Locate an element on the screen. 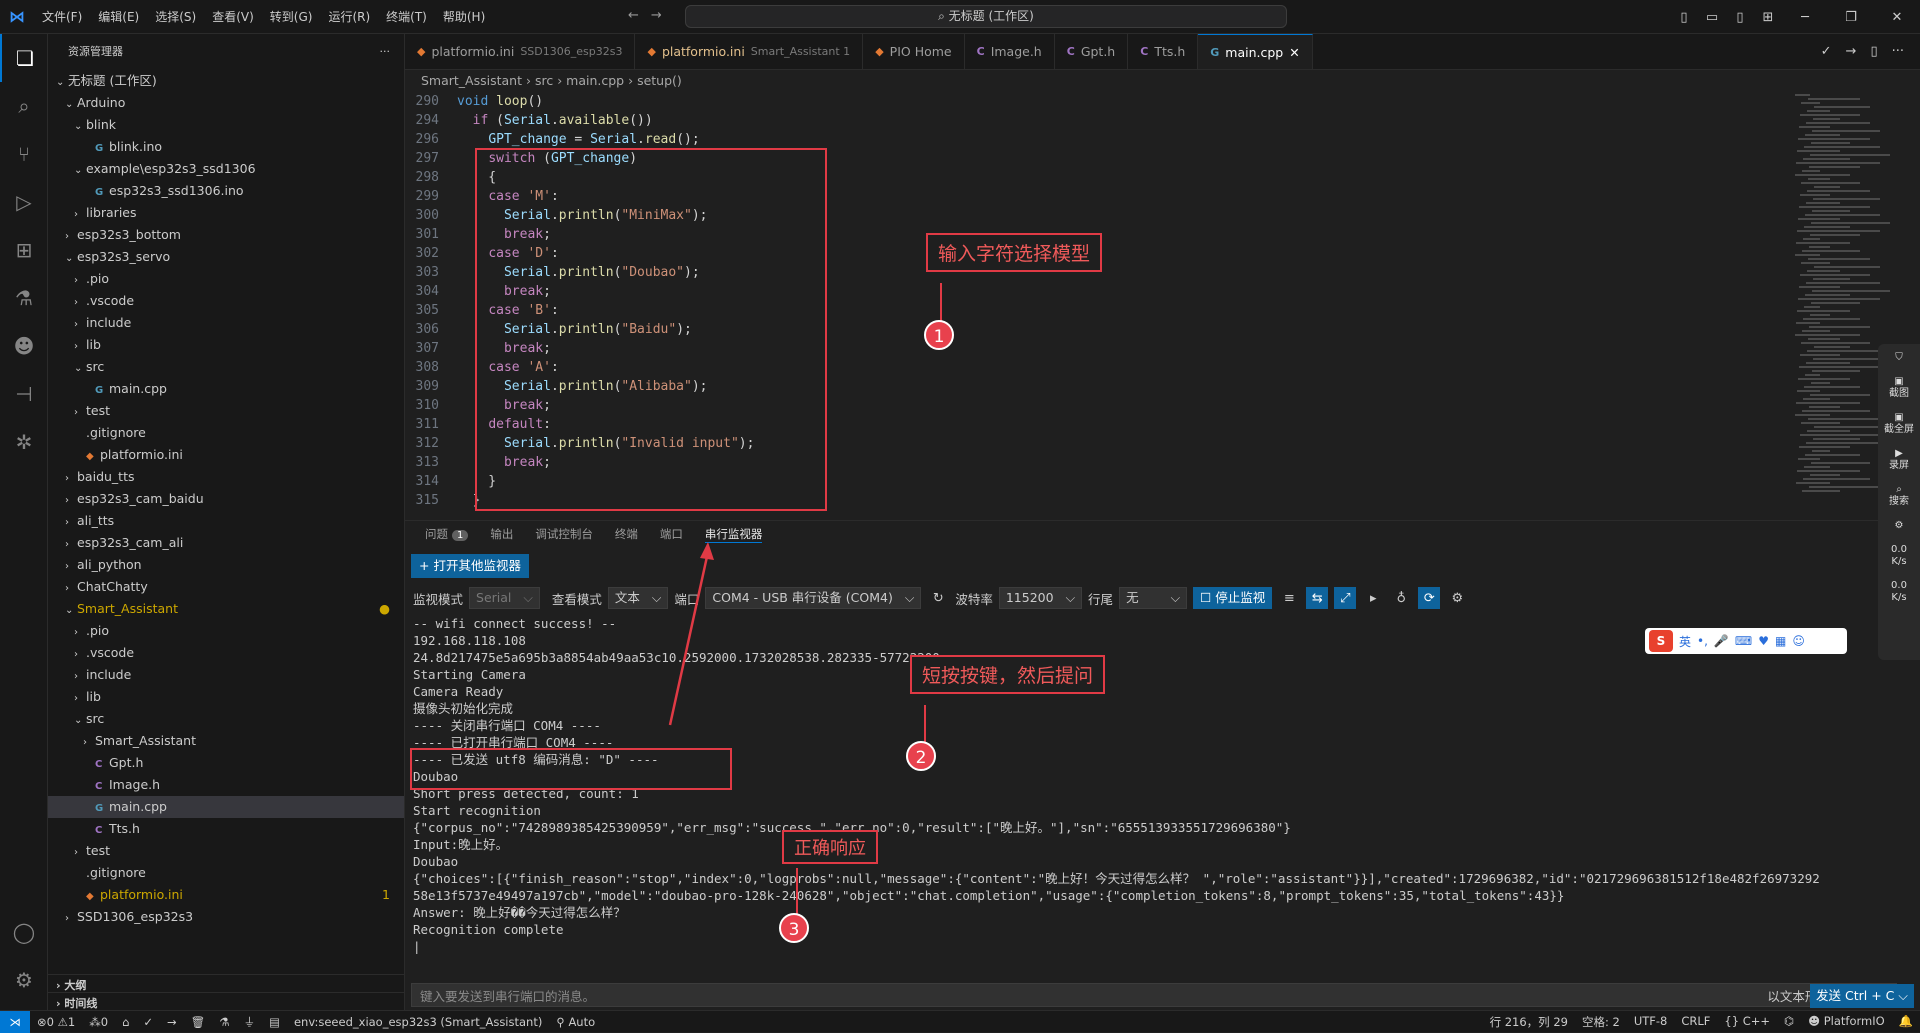 This screenshot has width=1920, height=1033. toolbox-icon: ▦ is located at coordinates (1780, 641).